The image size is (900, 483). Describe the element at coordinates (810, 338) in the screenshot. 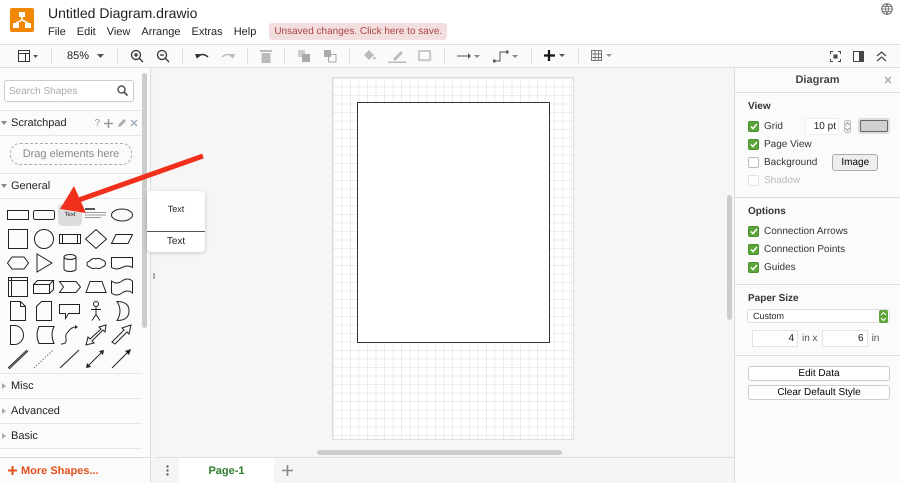

I see `unit-label: in x` at that location.